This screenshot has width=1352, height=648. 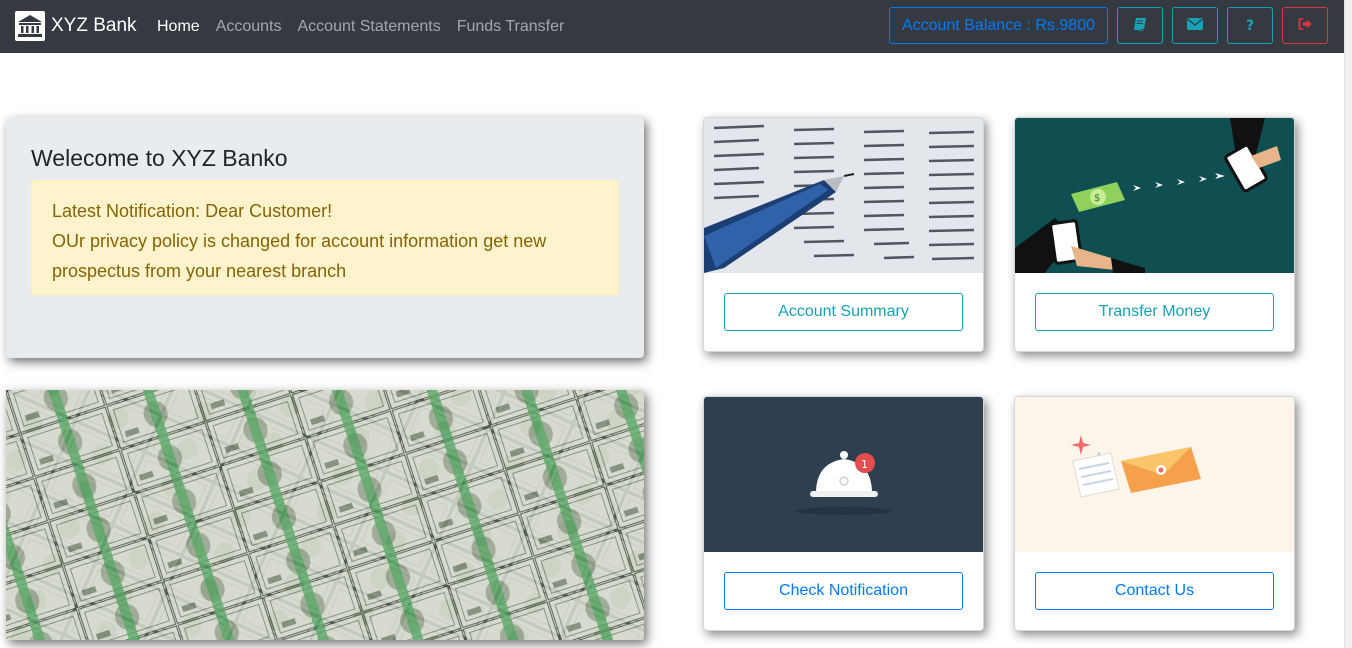 What do you see at coordinates (843, 195) in the screenshot?
I see `financial-statement-image` at bounding box center [843, 195].